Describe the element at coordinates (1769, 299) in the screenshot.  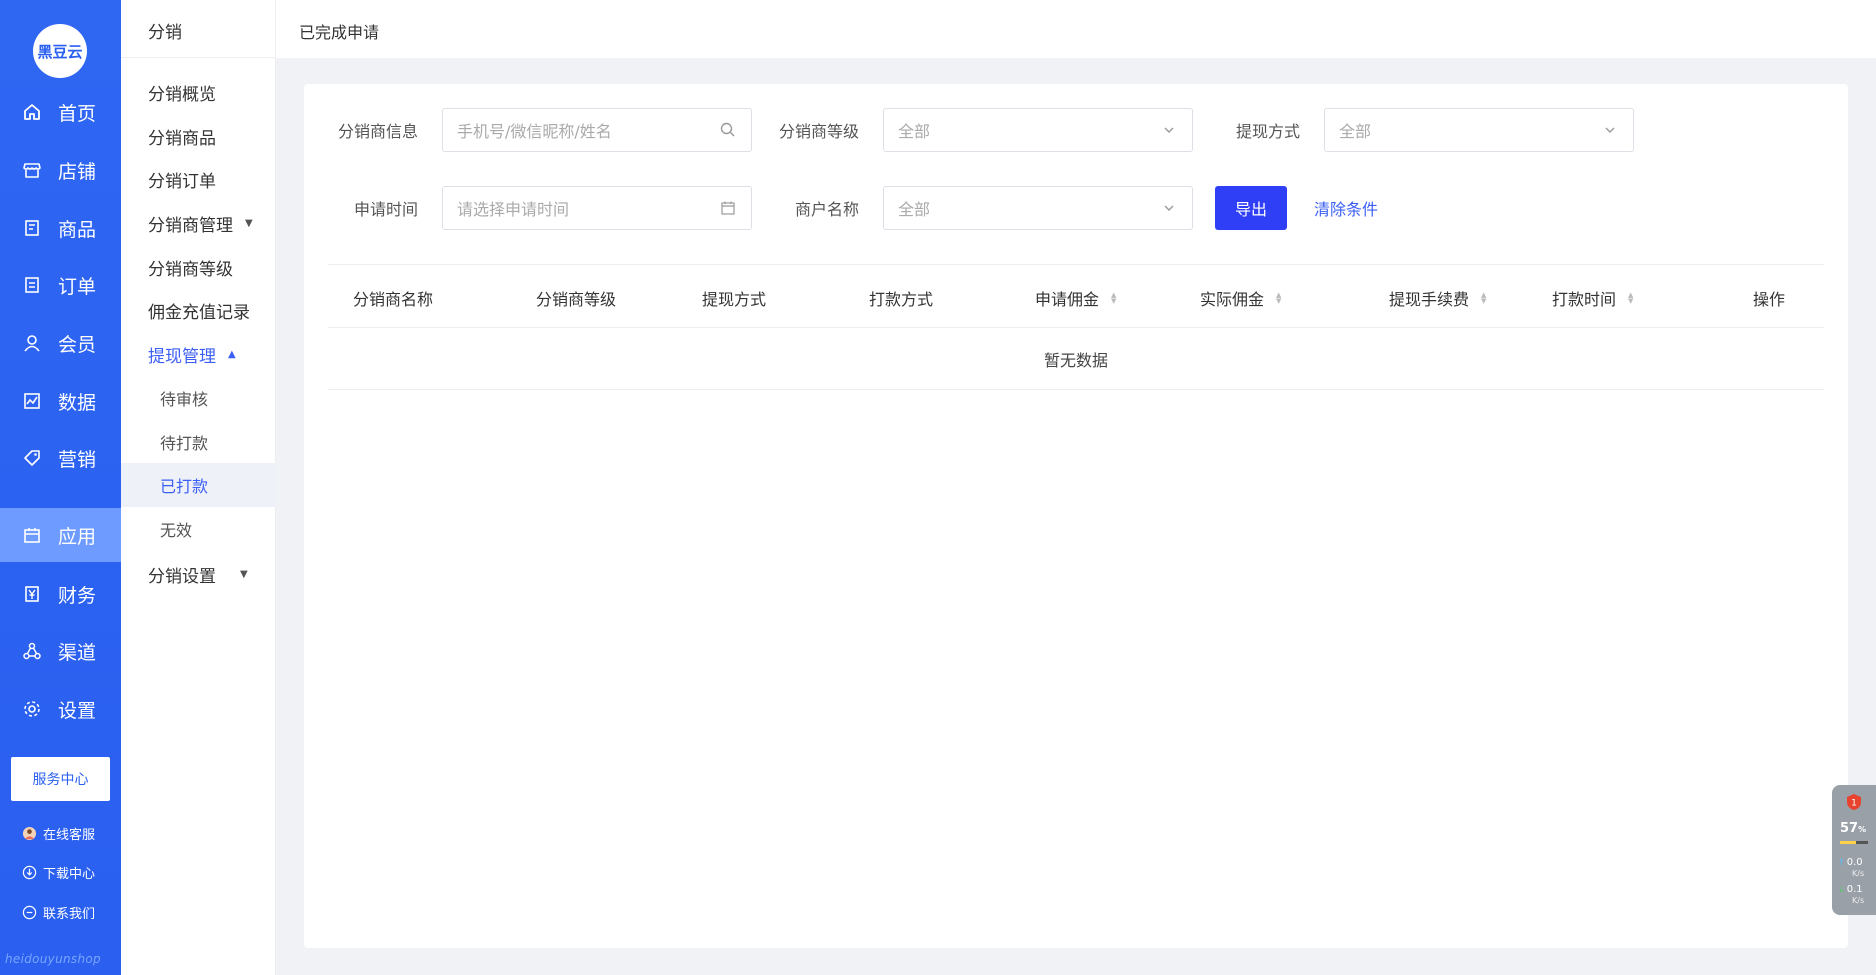
I see `col-actions: 操作` at that location.